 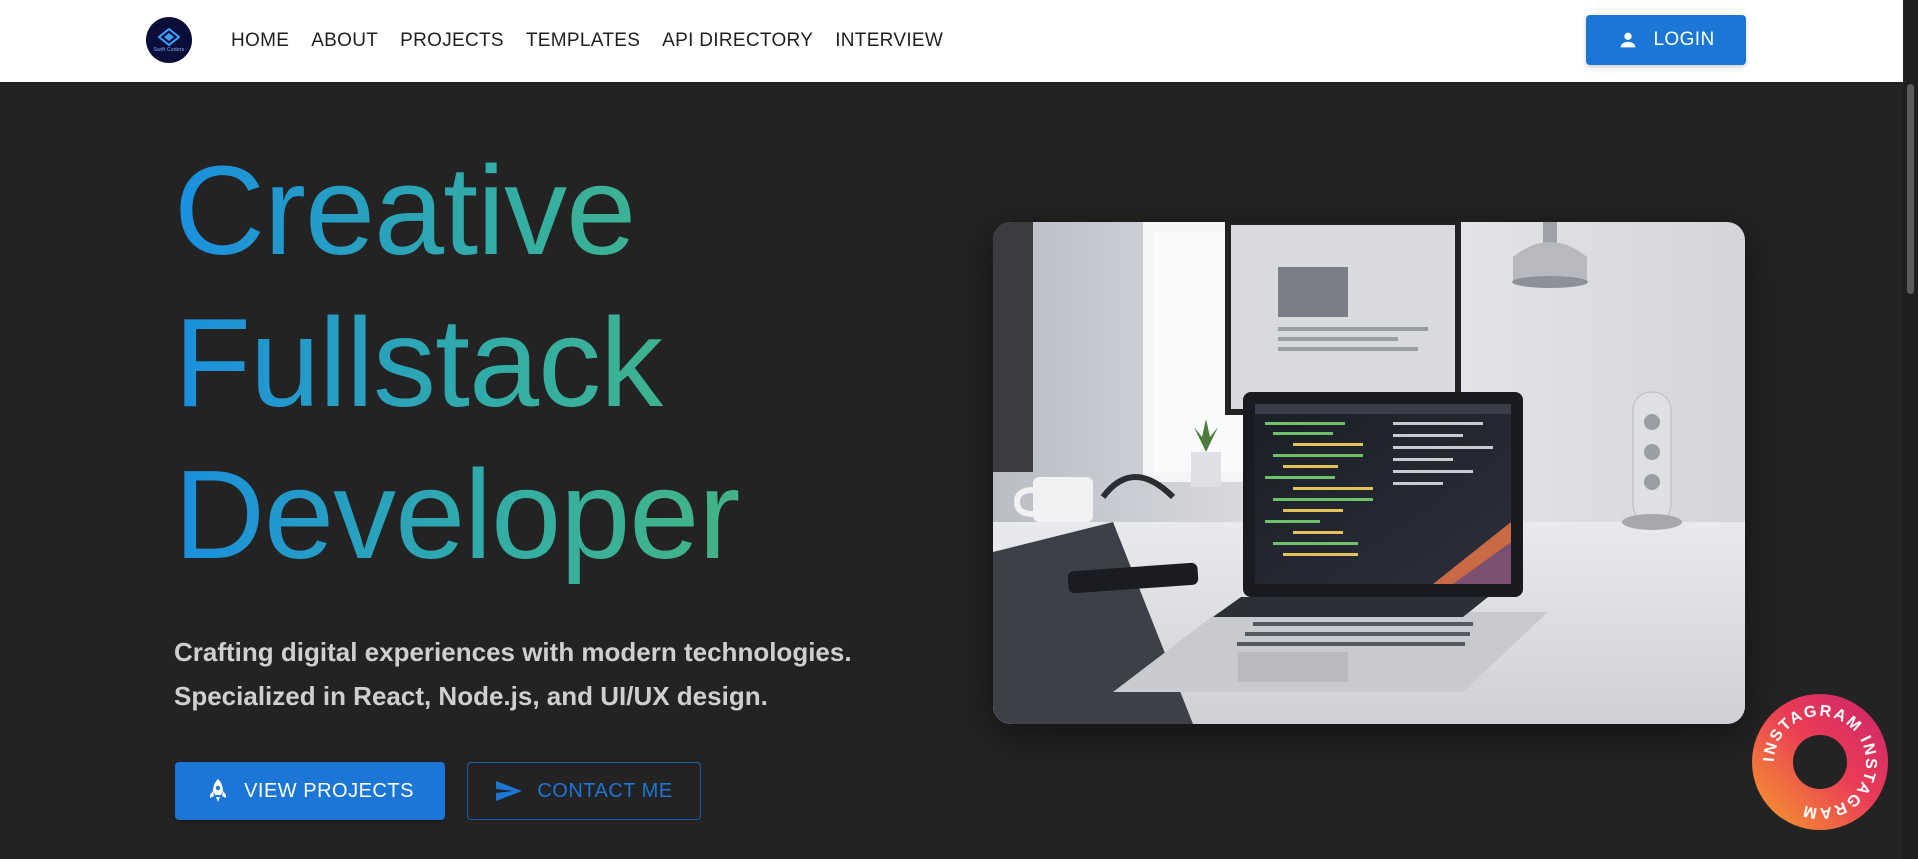 I want to click on view-projects-button: VIEW PROJECTS, so click(x=310, y=791).